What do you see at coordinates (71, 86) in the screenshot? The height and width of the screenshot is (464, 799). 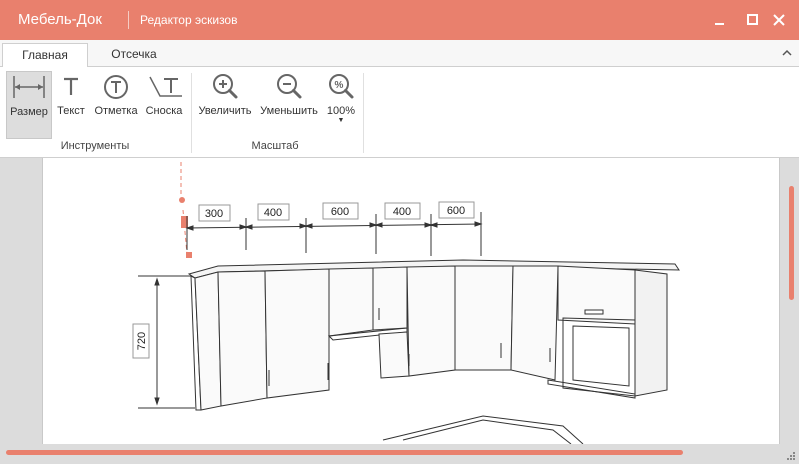 I see `text-icon` at bounding box center [71, 86].